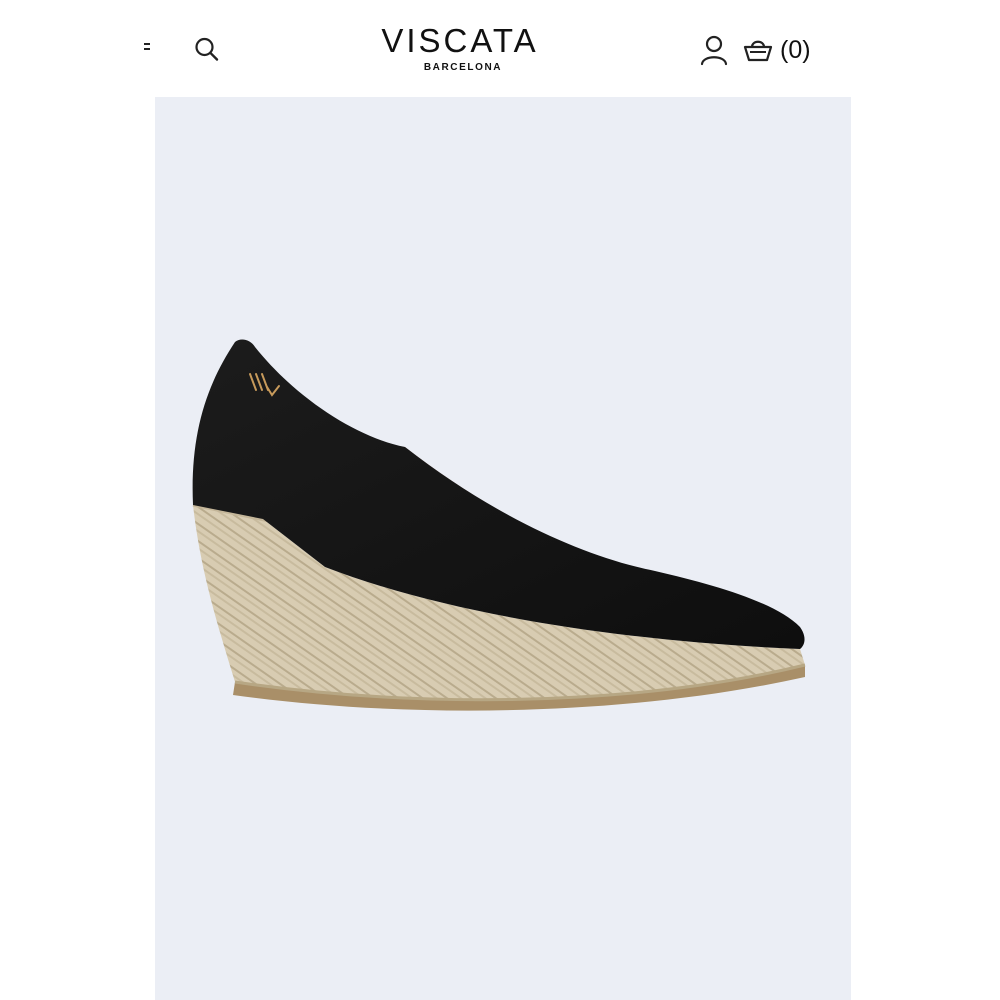 This screenshot has height=1000, width=1000. I want to click on logo-subtitle: BARCELONA, so click(463, 67).